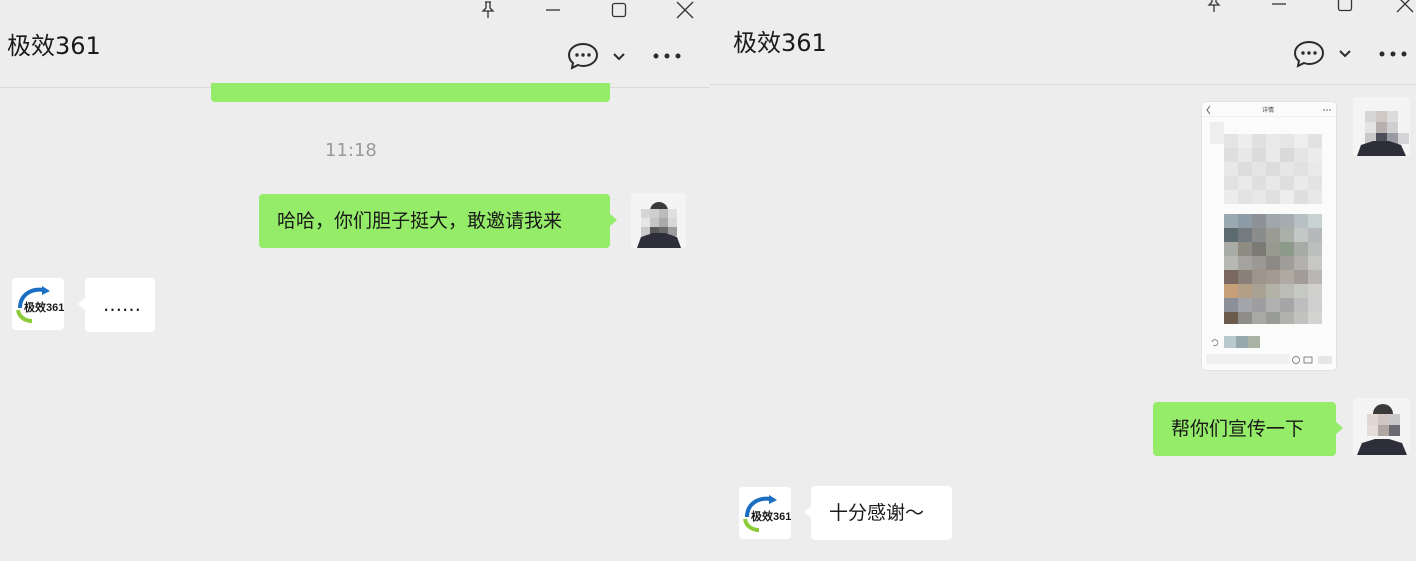  Describe the element at coordinates (1269, 236) in the screenshot. I see `image-message: 详情` at that location.